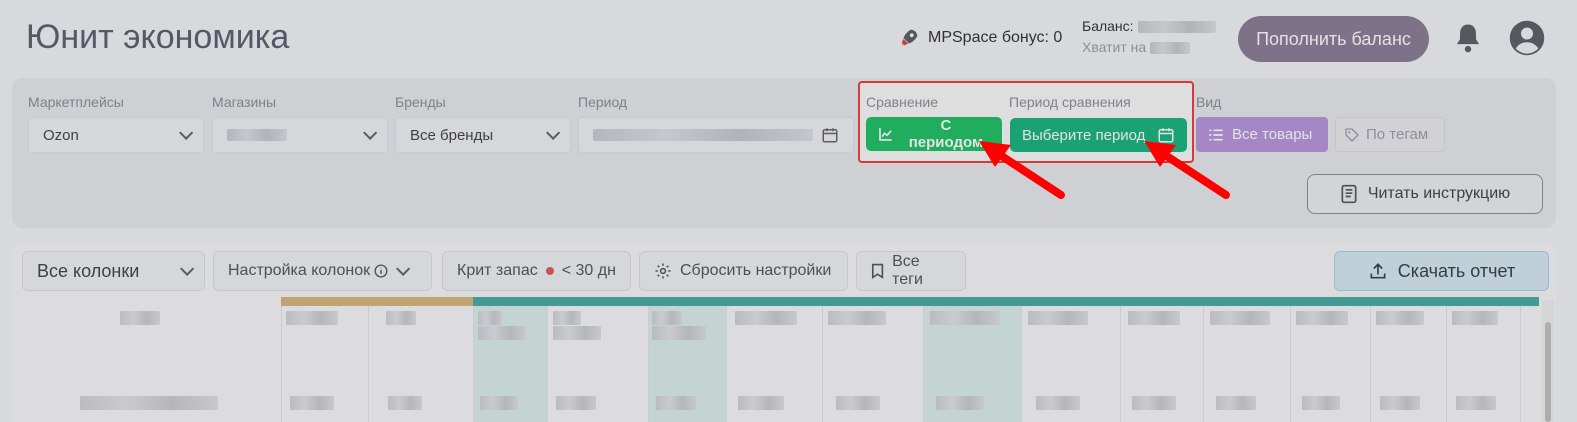 The width and height of the screenshot is (1577, 422). Describe the element at coordinates (830, 135) in the screenshot. I see `calendar-icon` at that location.